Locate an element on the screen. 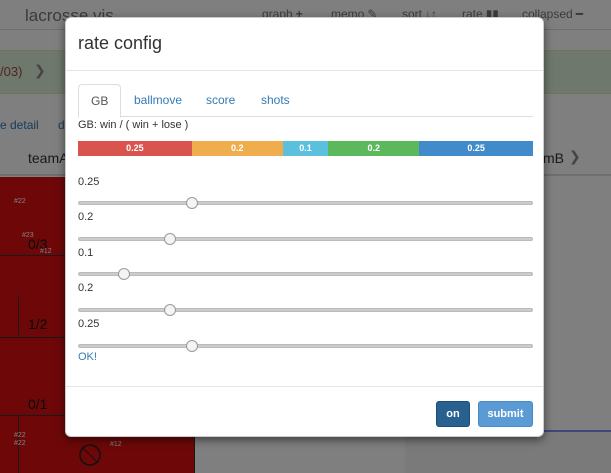 The width and height of the screenshot is (611, 473). tab-bar: GB ballmove score shots is located at coordinates (305, 101).